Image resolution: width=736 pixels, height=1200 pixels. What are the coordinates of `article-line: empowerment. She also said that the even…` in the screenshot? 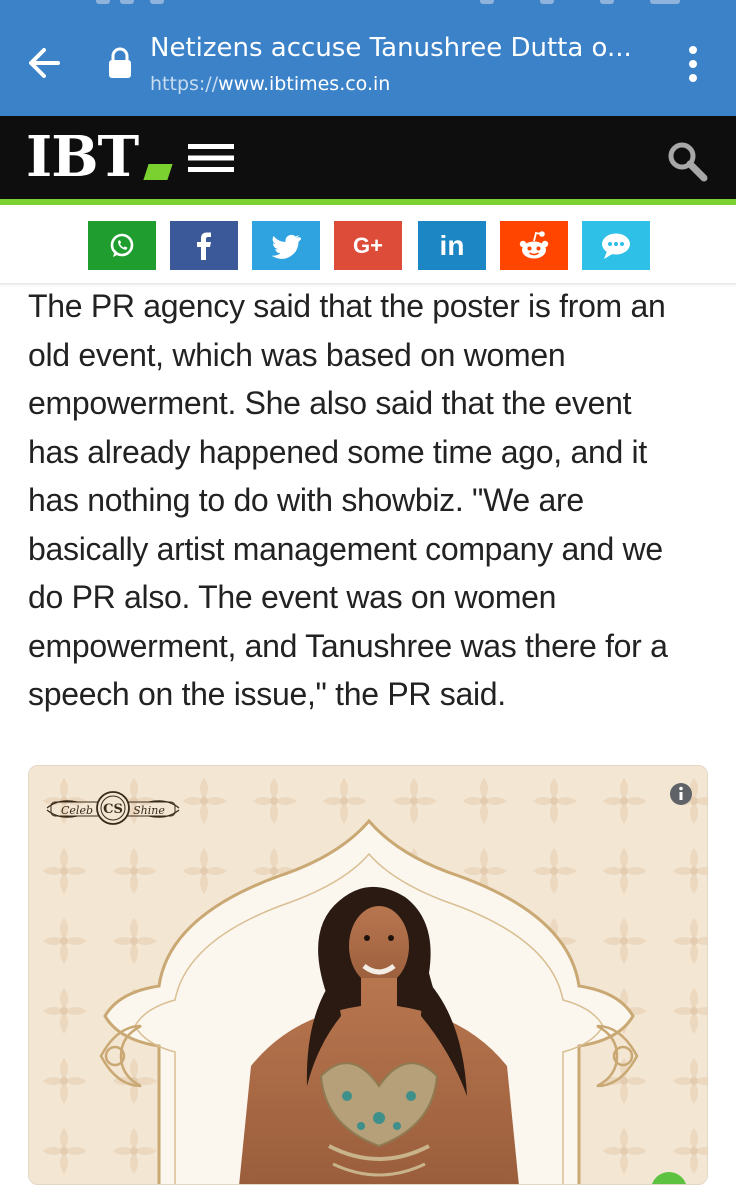 It's located at (330, 403).